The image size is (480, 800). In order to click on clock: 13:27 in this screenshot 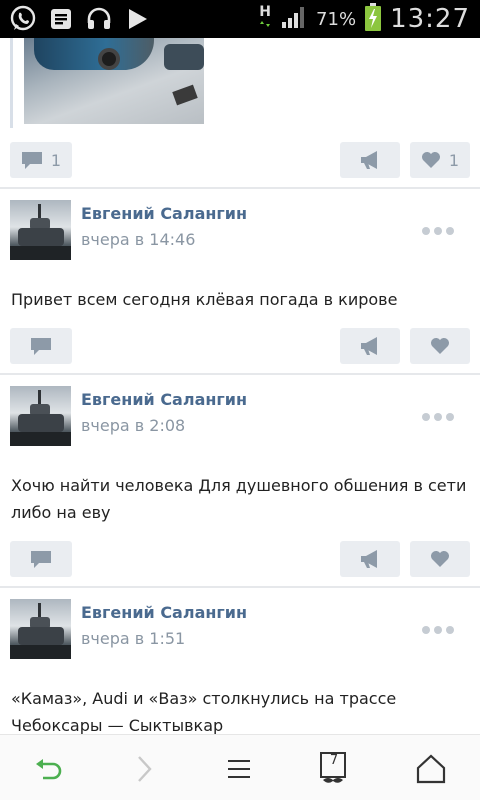, I will do `click(430, 19)`.